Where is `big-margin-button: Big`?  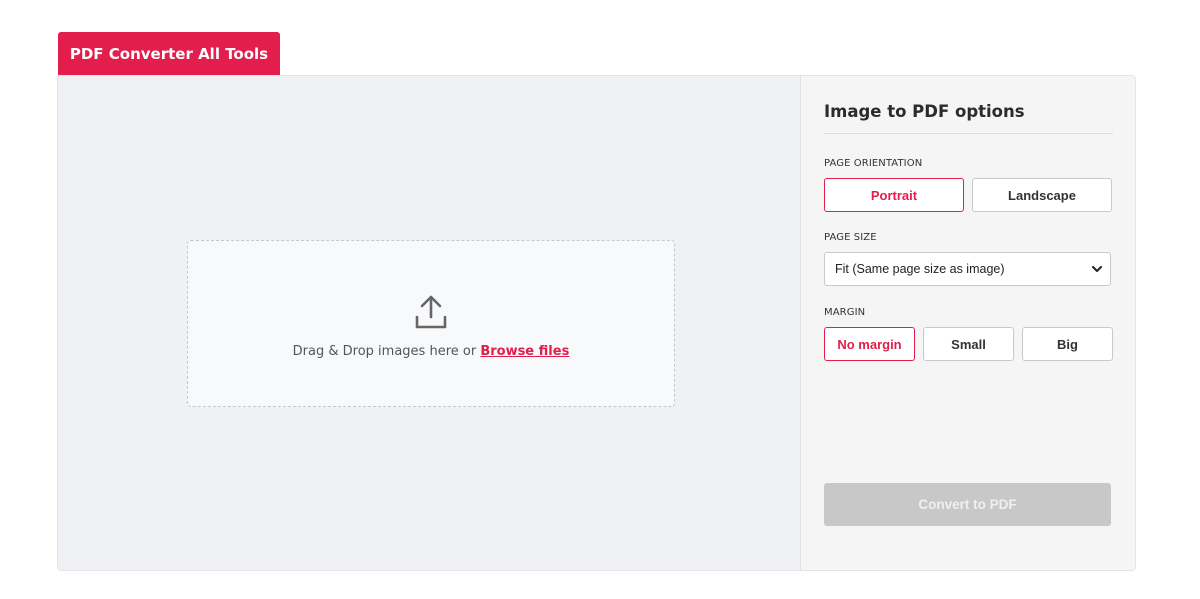
big-margin-button: Big is located at coordinates (1067, 344).